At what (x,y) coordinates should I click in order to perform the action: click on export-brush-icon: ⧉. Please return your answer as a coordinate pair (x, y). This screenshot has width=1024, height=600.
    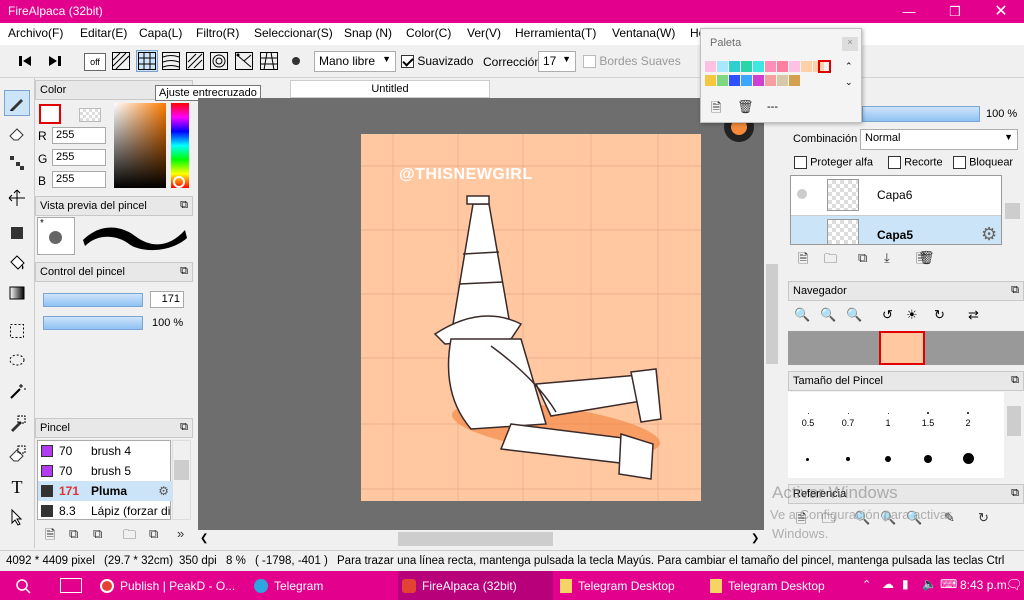
    Looking at the image, I should click on (153, 534).